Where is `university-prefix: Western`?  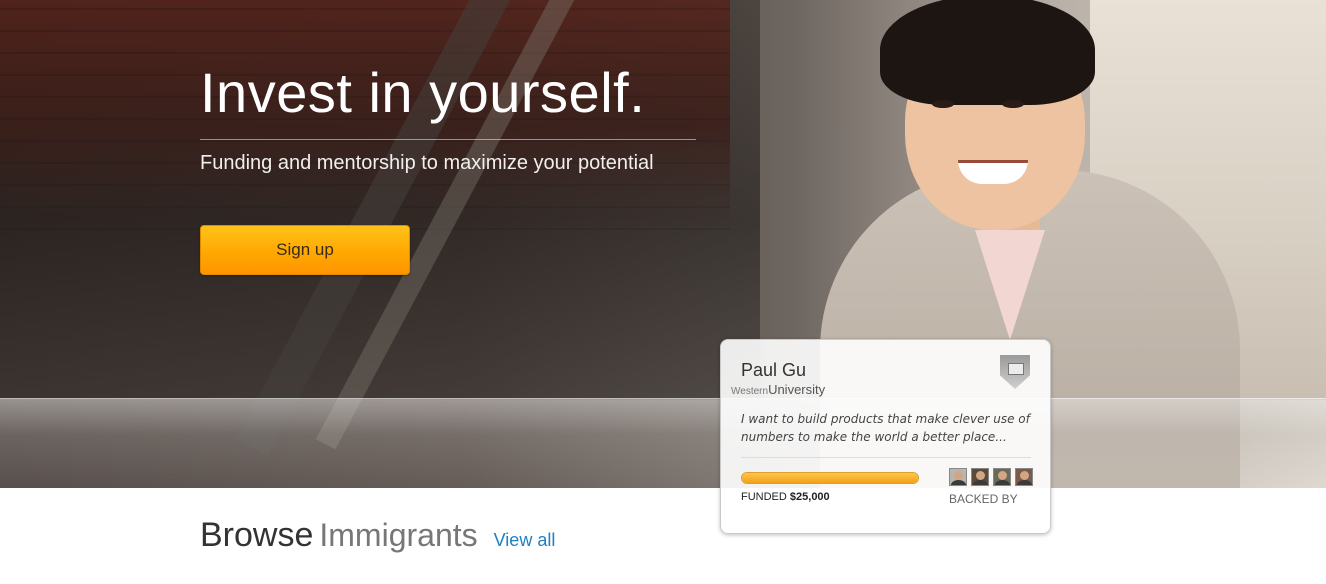
university-prefix: Western is located at coordinates (750, 391).